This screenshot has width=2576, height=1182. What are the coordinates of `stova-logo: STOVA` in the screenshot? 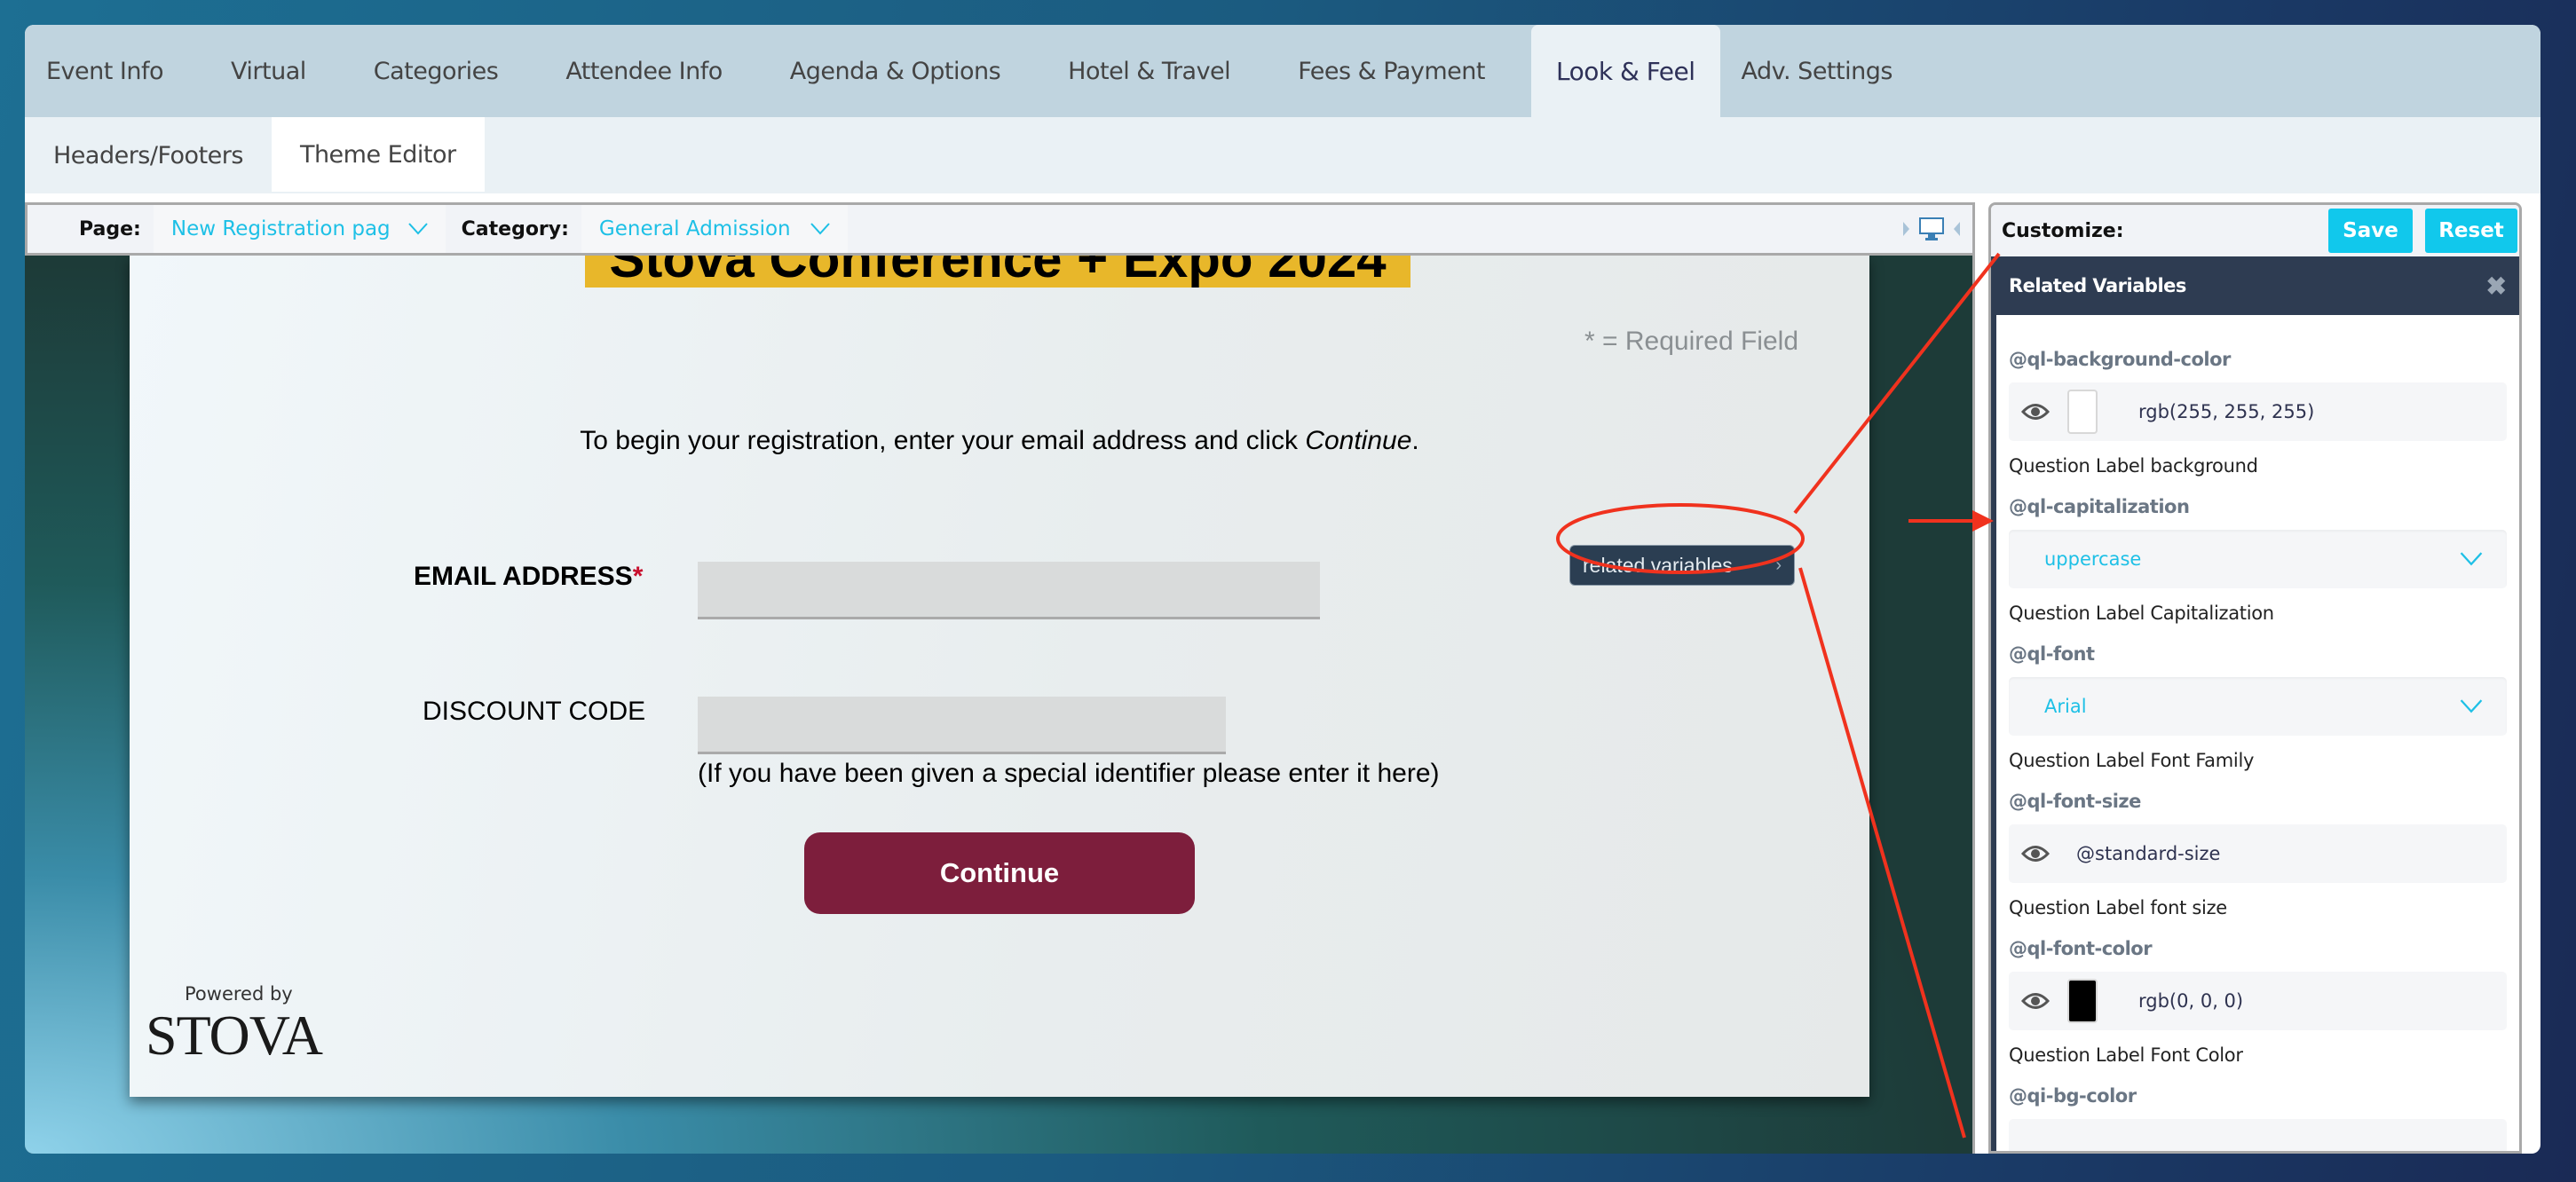 It's located at (234, 1036).